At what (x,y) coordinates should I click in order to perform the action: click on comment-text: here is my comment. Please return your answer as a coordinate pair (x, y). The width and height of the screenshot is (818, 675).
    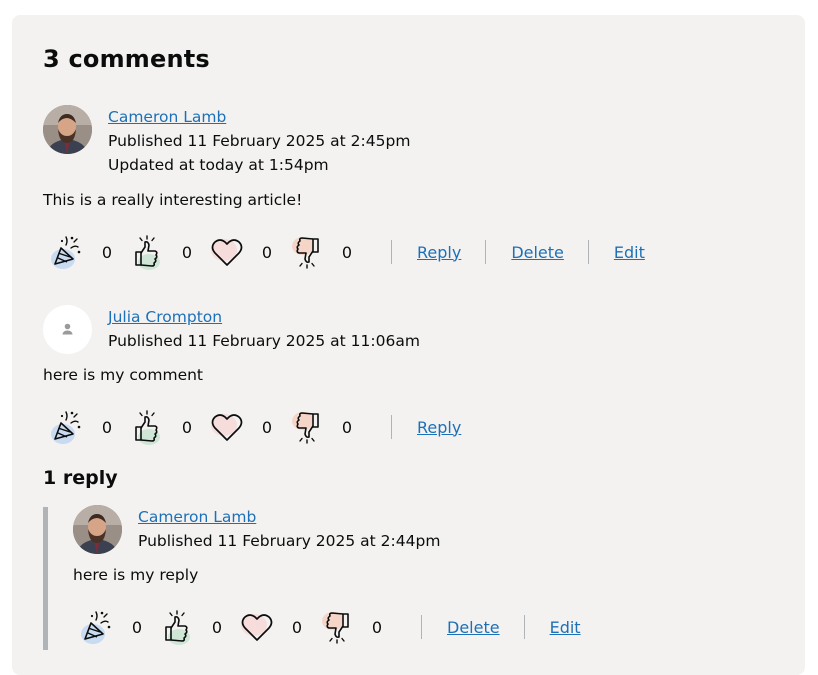
    Looking at the image, I should click on (123, 375).